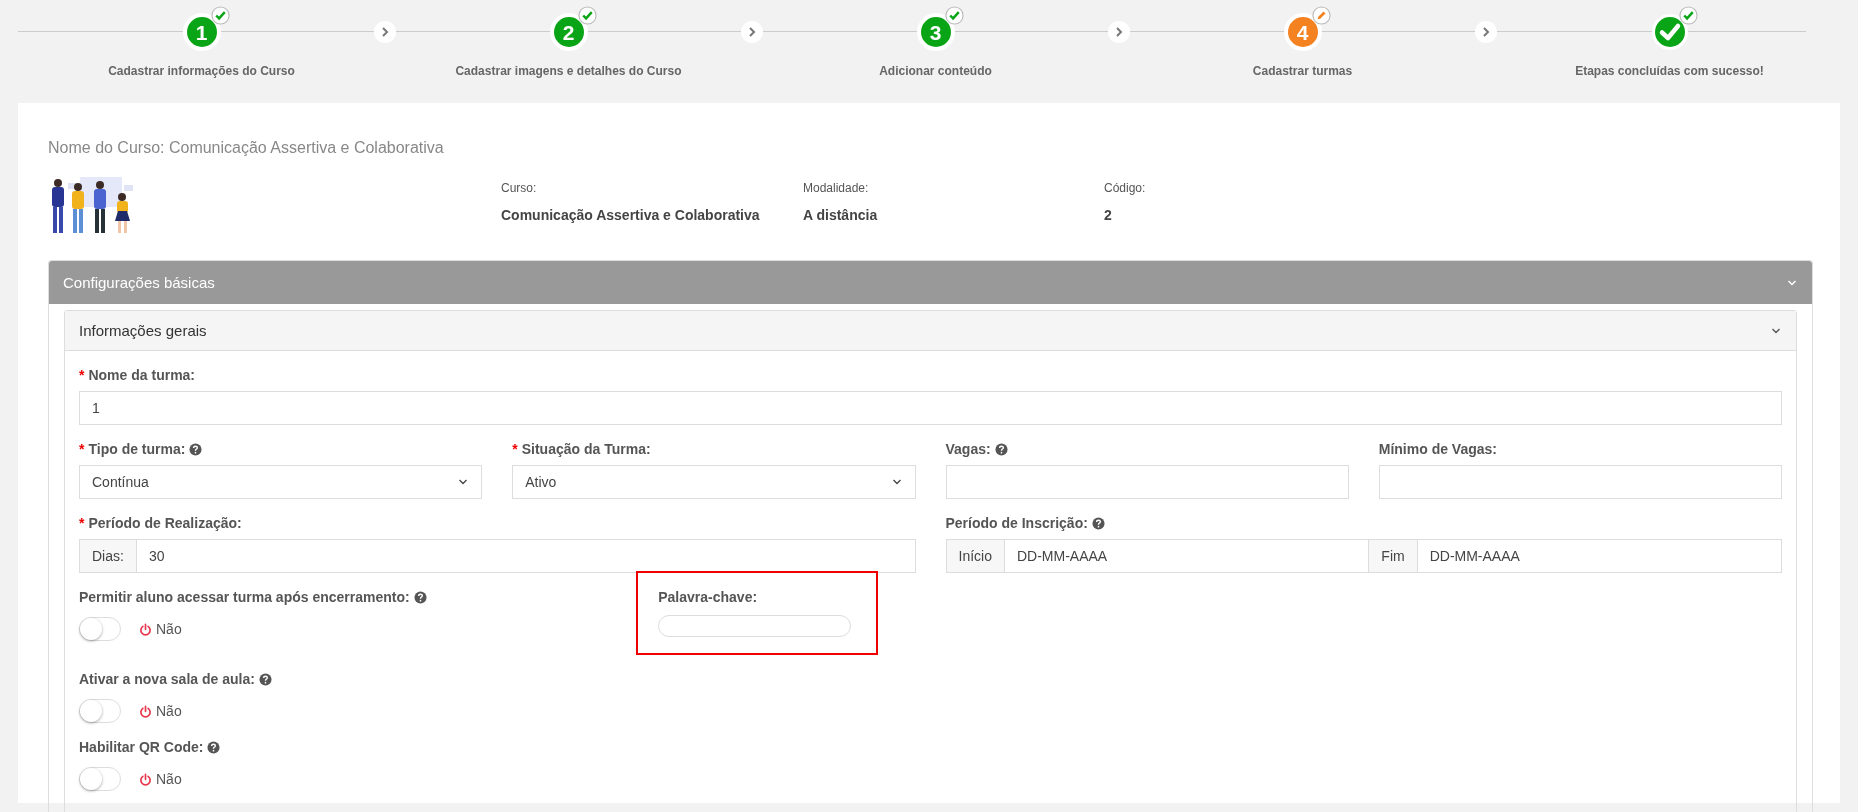  What do you see at coordinates (201, 32) in the screenshot?
I see `step-number: 1` at bounding box center [201, 32].